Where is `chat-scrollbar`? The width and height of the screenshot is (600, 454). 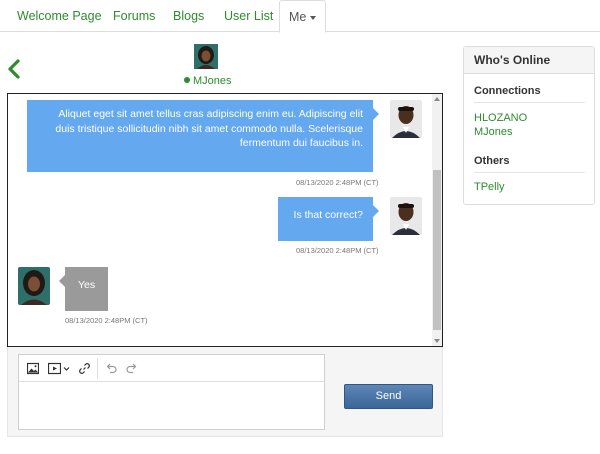 chat-scrollbar is located at coordinates (437, 220).